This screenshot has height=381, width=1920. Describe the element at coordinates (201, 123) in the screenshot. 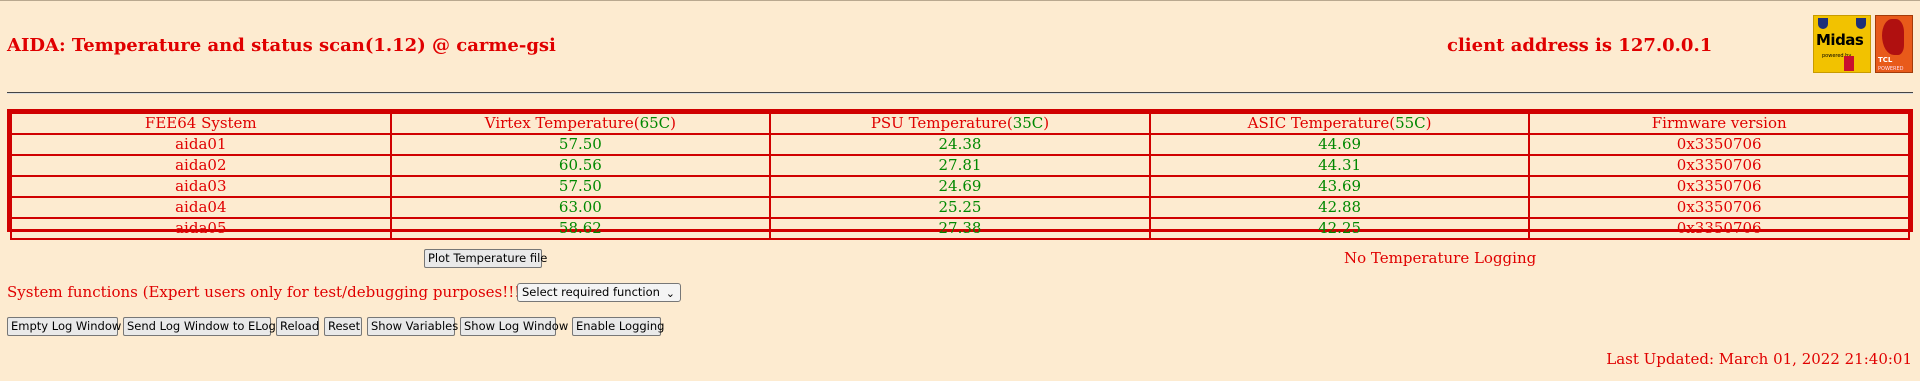

I see `header-fee64-system: FEE64 System` at that location.